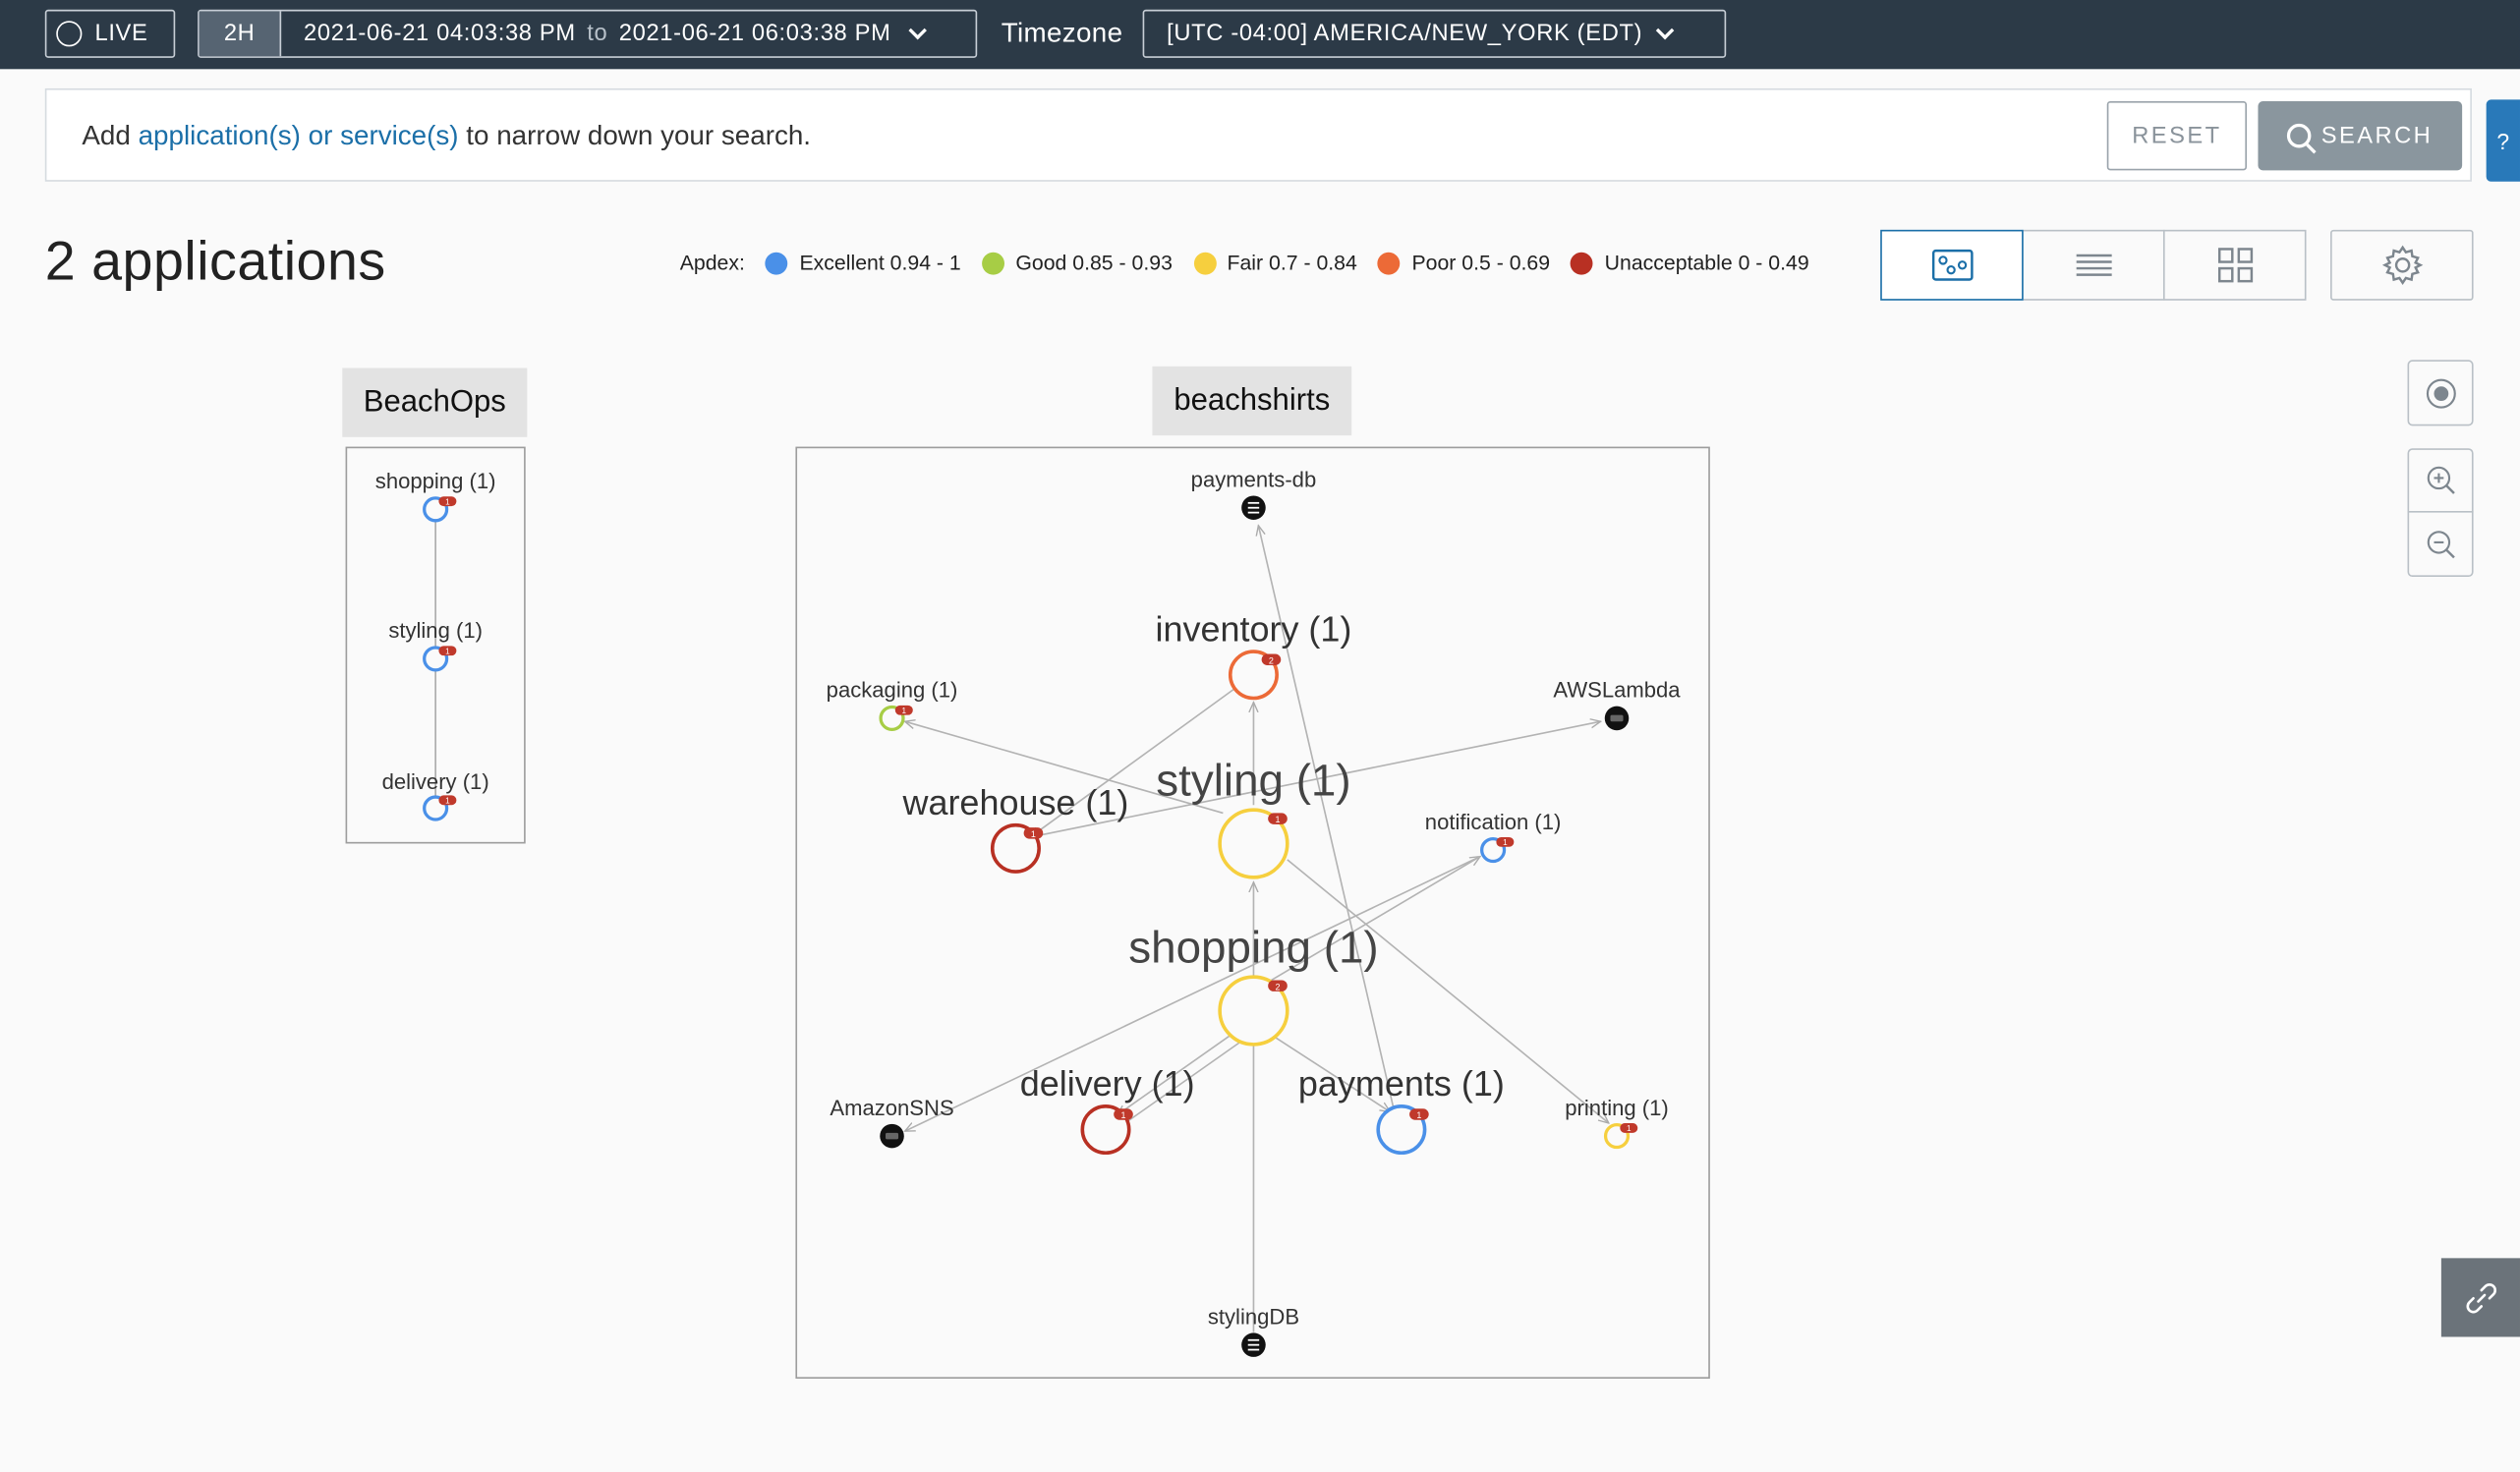 The width and height of the screenshot is (2520, 1472). Describe the element at coordinates (1252, 401) in the screenshot. I see `app-label-beachshirts: beachshirts` at that location.